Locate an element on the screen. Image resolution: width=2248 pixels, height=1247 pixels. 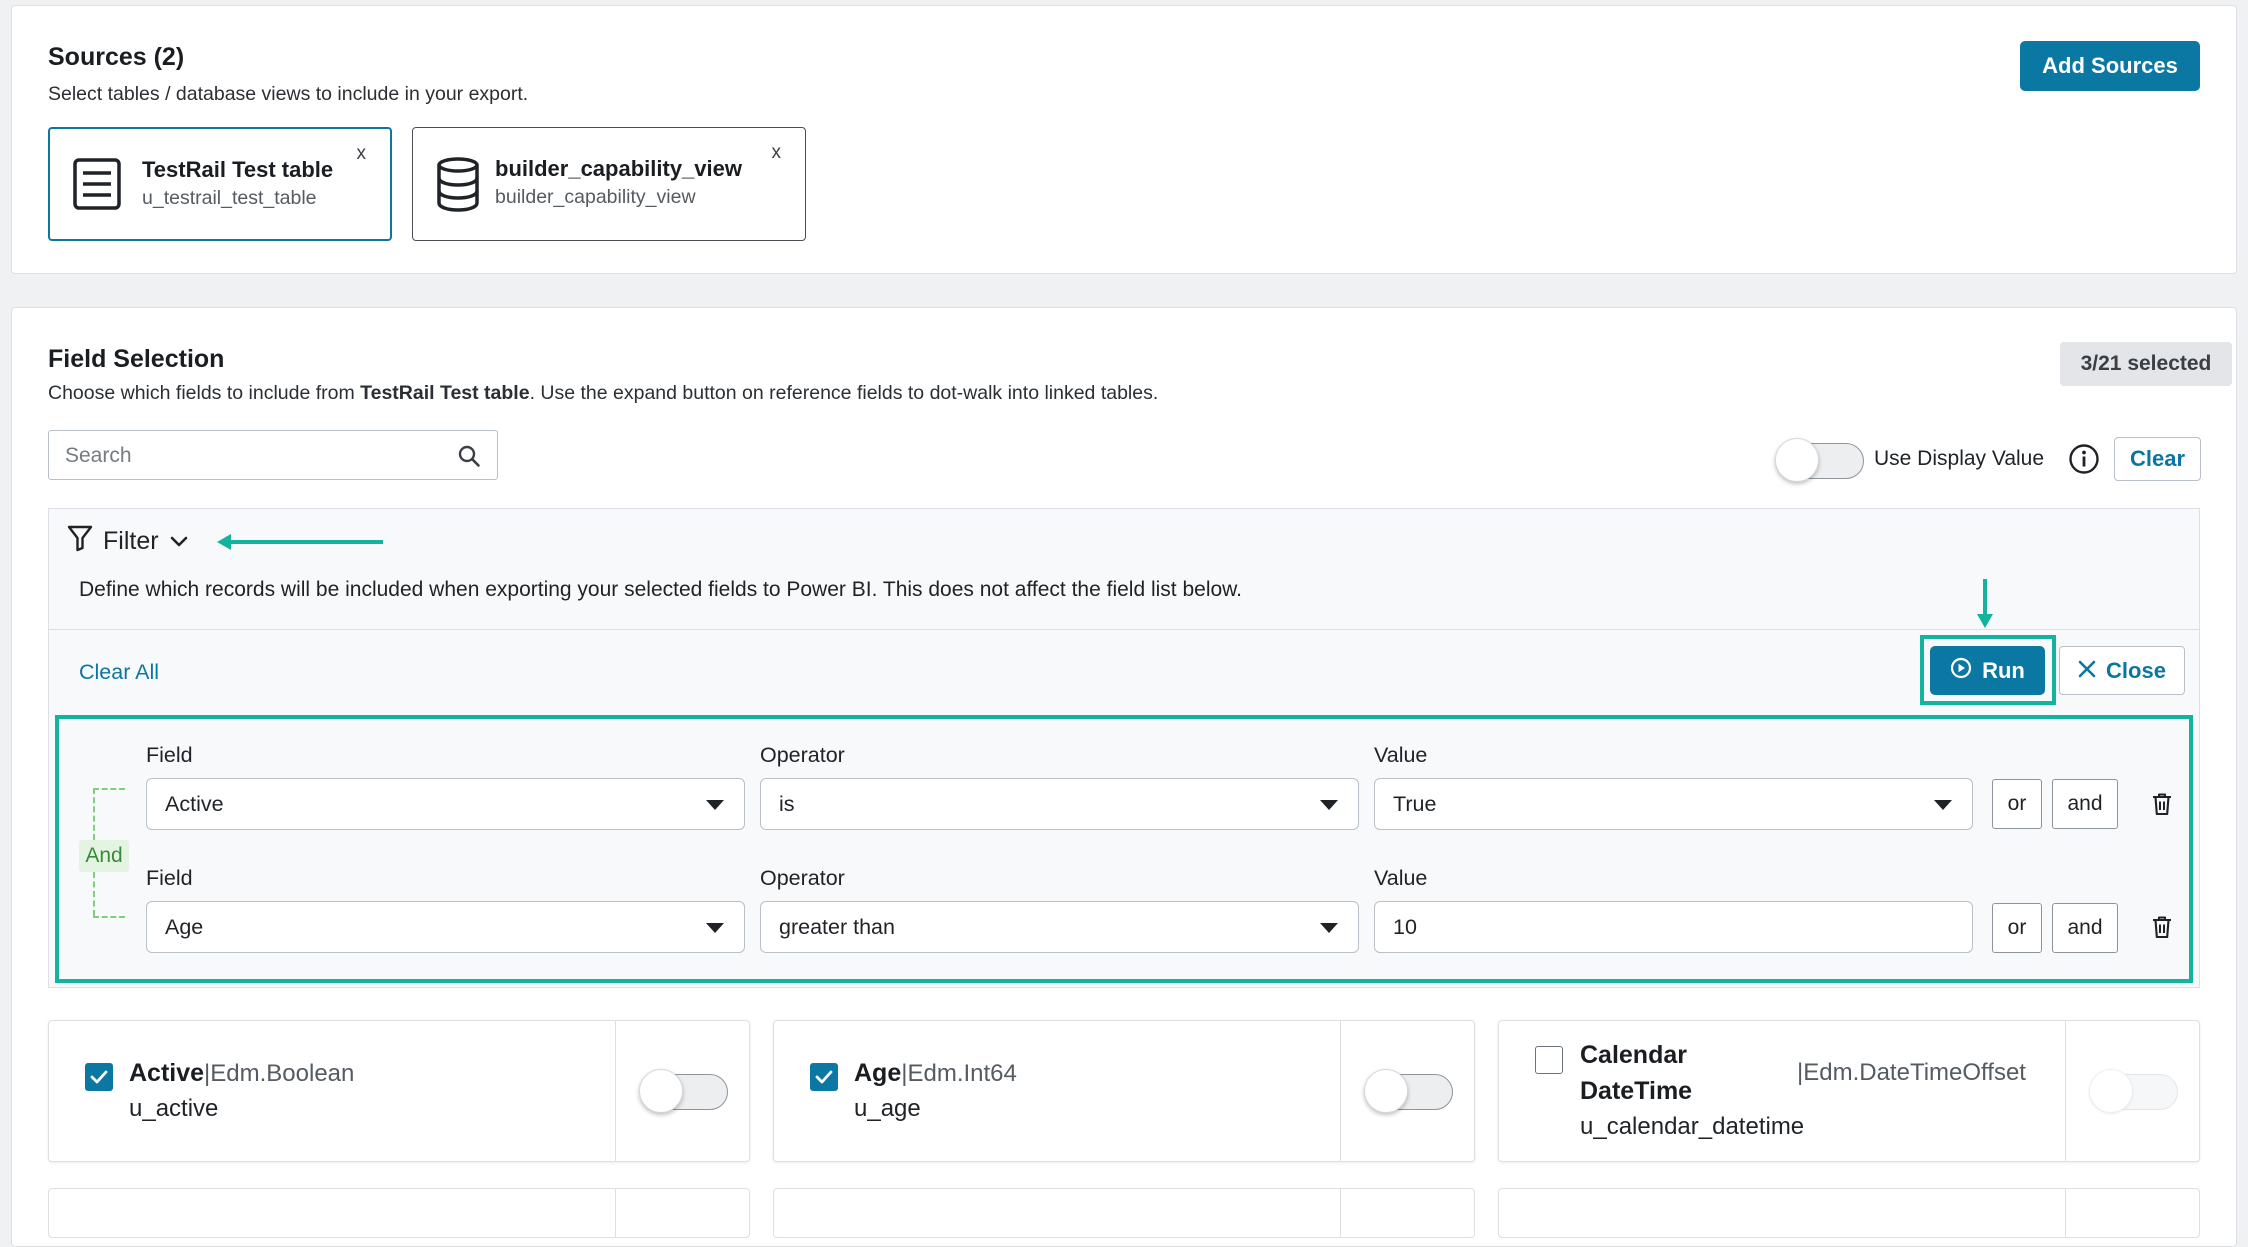
field-column: u_active is located at coordinates (174, 1108).